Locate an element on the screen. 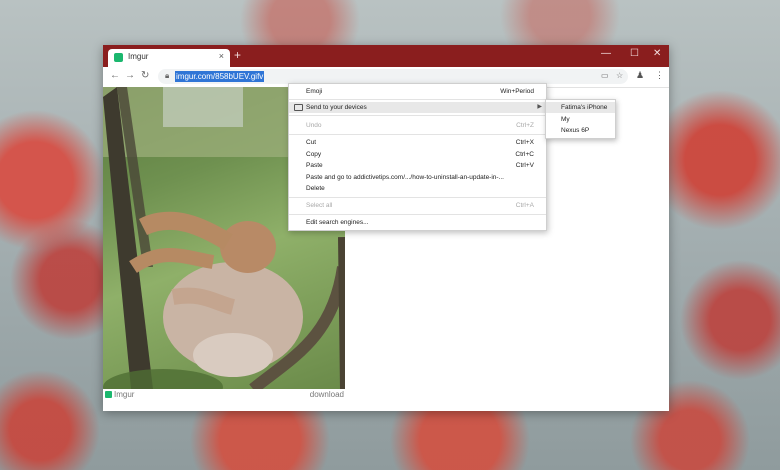  close-window-button: ✕ is located at coordinates (657, 53).